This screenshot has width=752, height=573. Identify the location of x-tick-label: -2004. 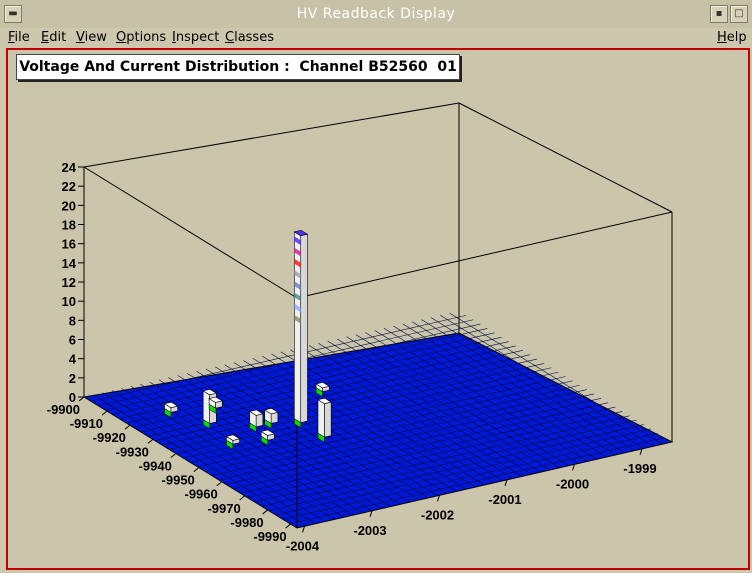
(303, 545).